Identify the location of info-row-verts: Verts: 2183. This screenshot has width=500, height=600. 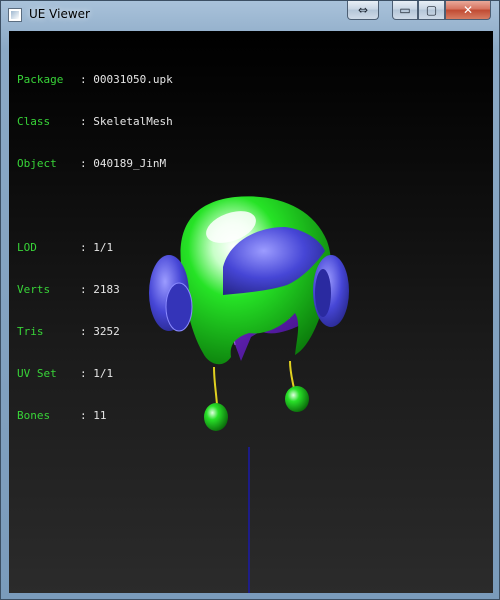
(95, 290).